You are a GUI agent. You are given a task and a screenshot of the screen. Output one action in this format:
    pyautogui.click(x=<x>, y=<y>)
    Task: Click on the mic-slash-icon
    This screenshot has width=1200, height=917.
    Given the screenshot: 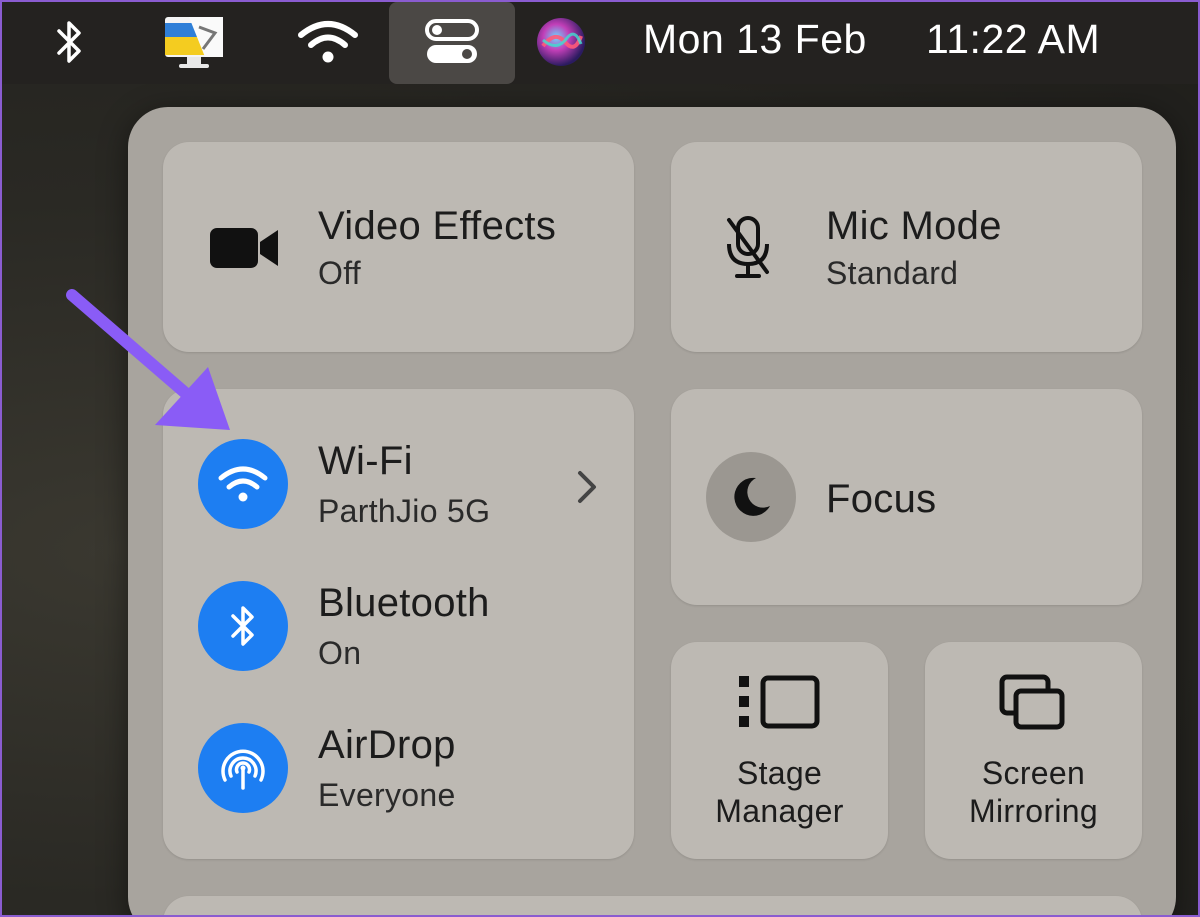 What is the action you would take?
    pyautogui.click(x=748, y=247)
    